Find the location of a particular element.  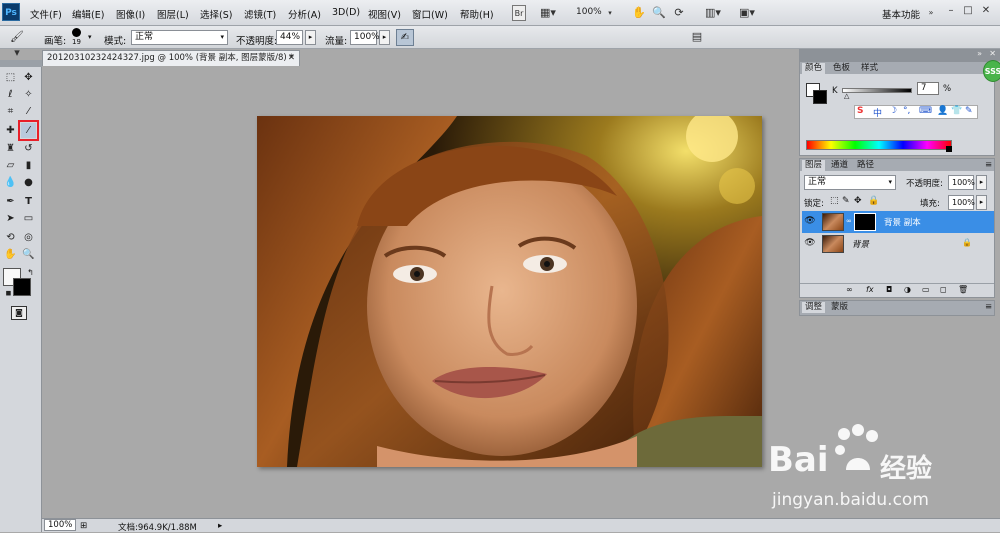

status-zoom: 100% is located at coordinates (60, 525).